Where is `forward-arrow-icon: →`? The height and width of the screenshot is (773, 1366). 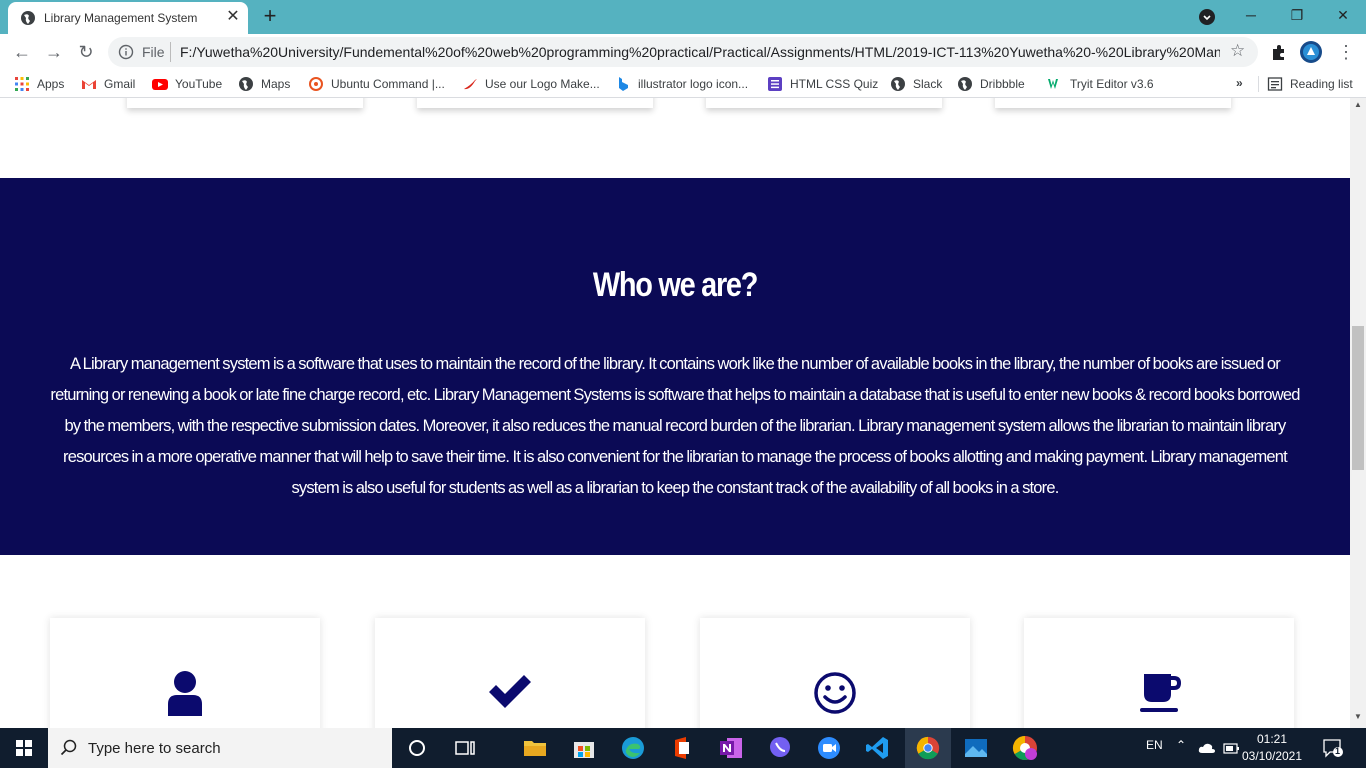 forward-arrow-icon: → is located at coordinates (54, 52).